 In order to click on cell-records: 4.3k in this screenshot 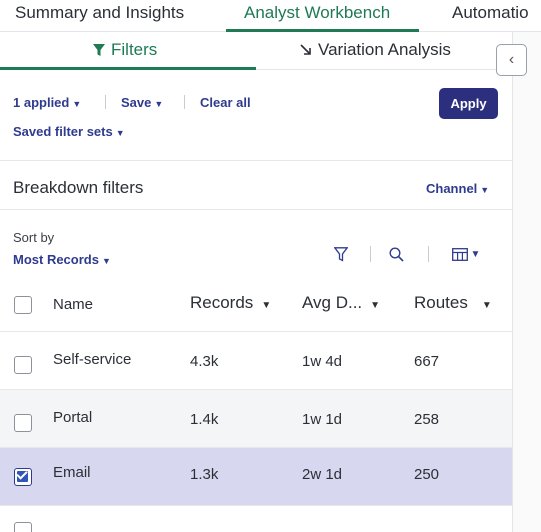, I will do `click(204, 361)`.